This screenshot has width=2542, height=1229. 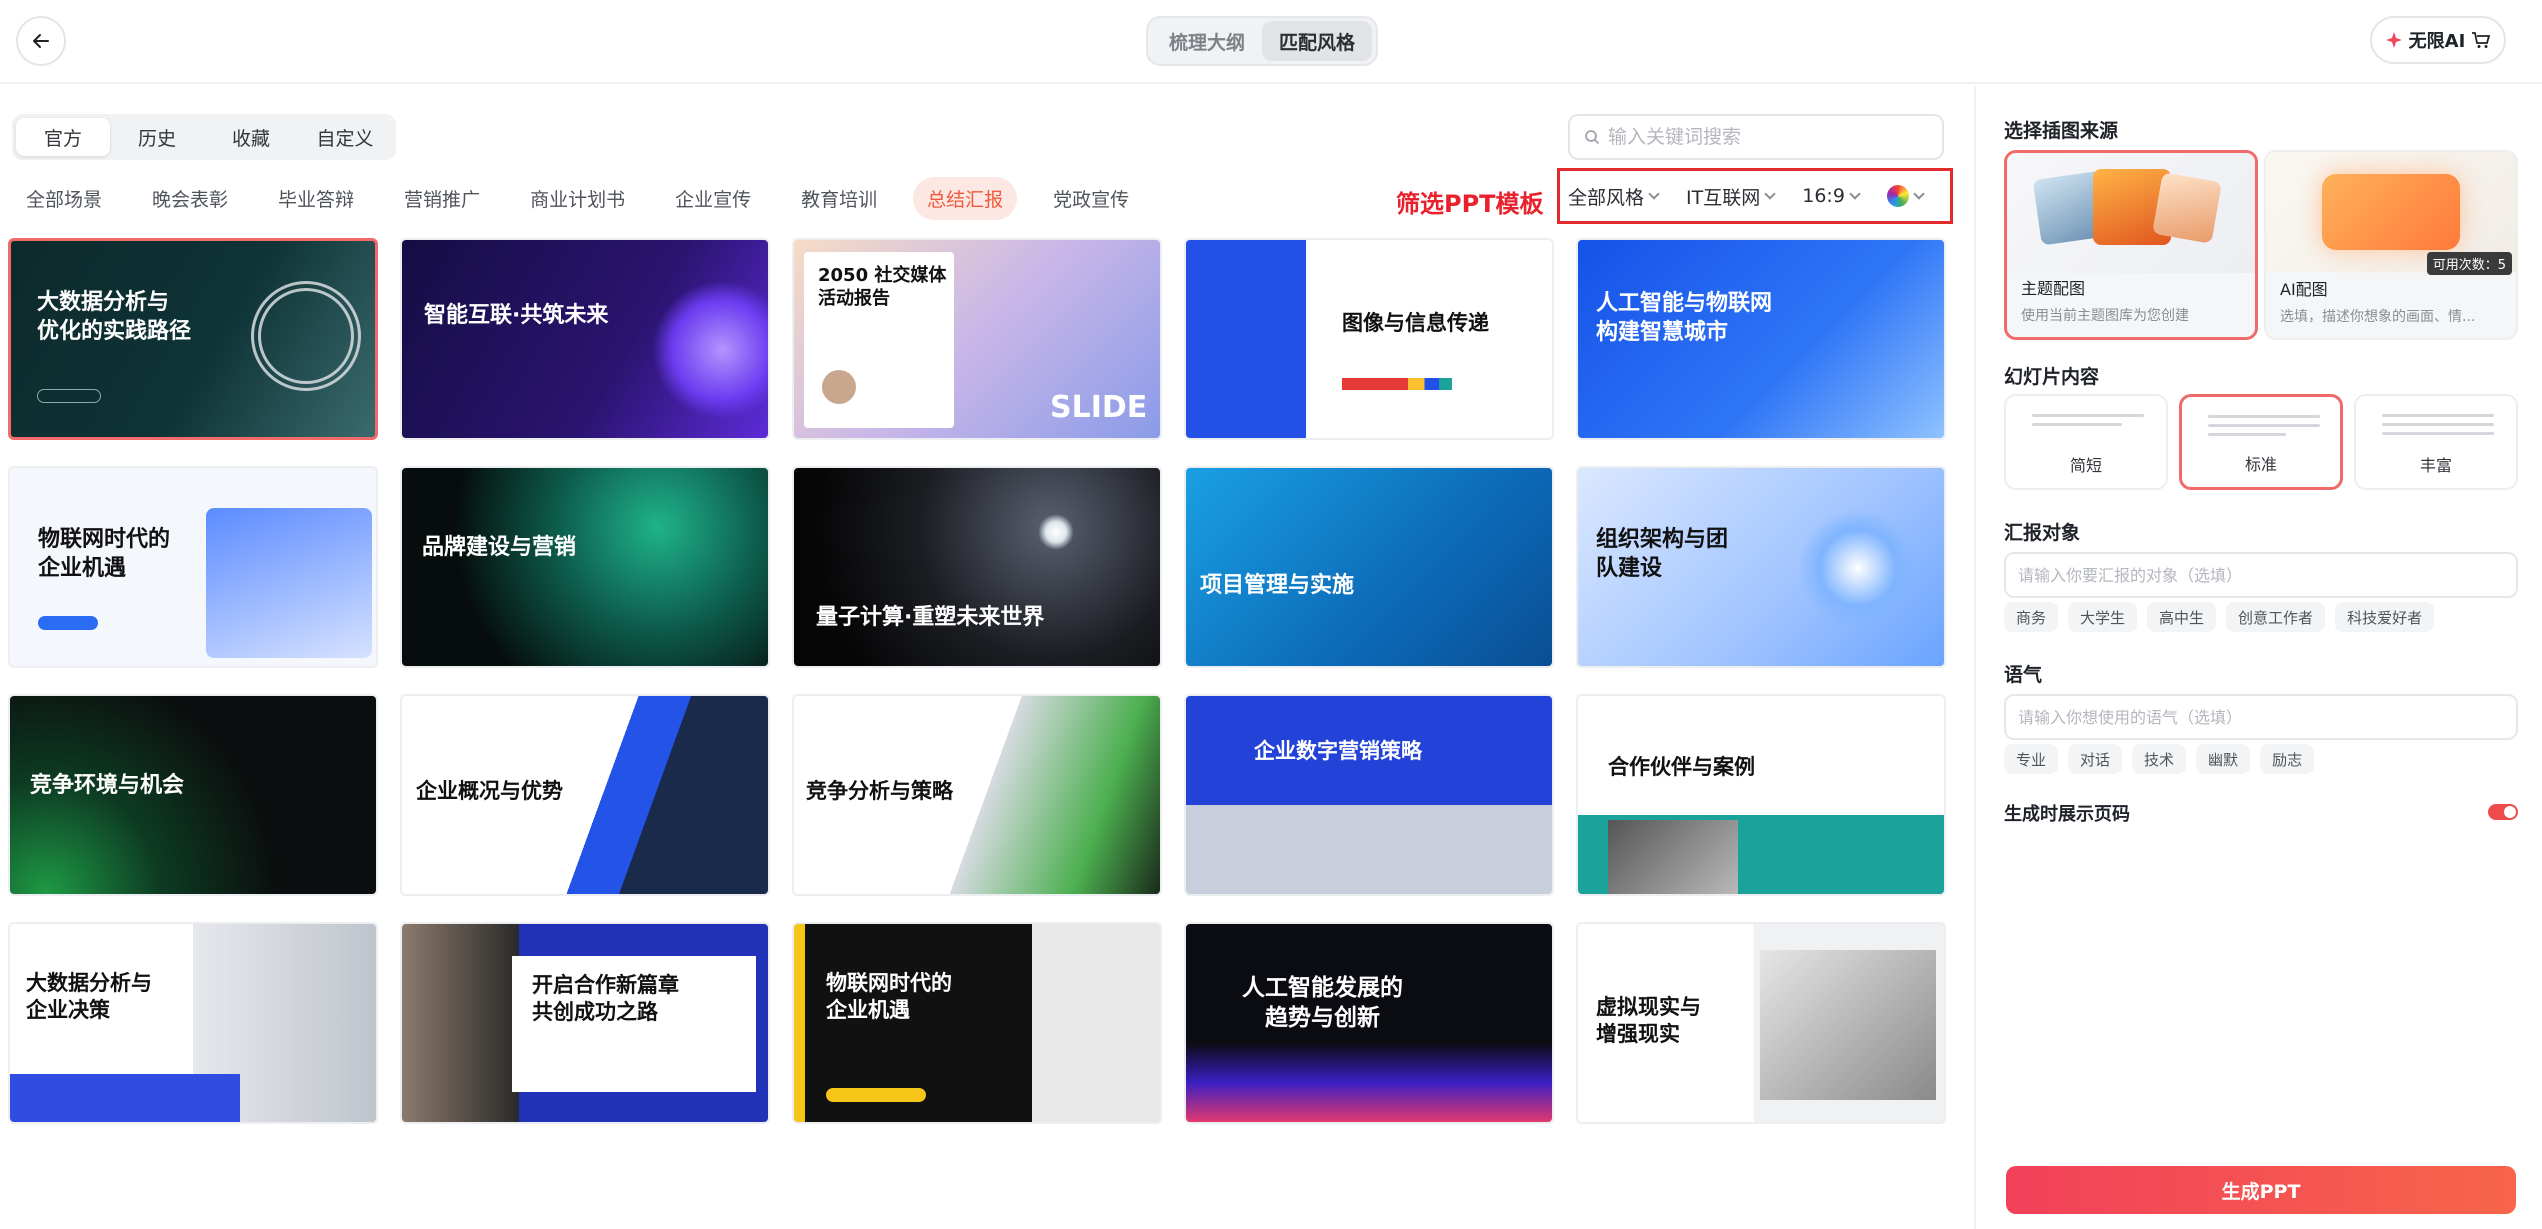 I want to click on template-title: 物联网时代的 企业机遇, so click(x=104, y=554).